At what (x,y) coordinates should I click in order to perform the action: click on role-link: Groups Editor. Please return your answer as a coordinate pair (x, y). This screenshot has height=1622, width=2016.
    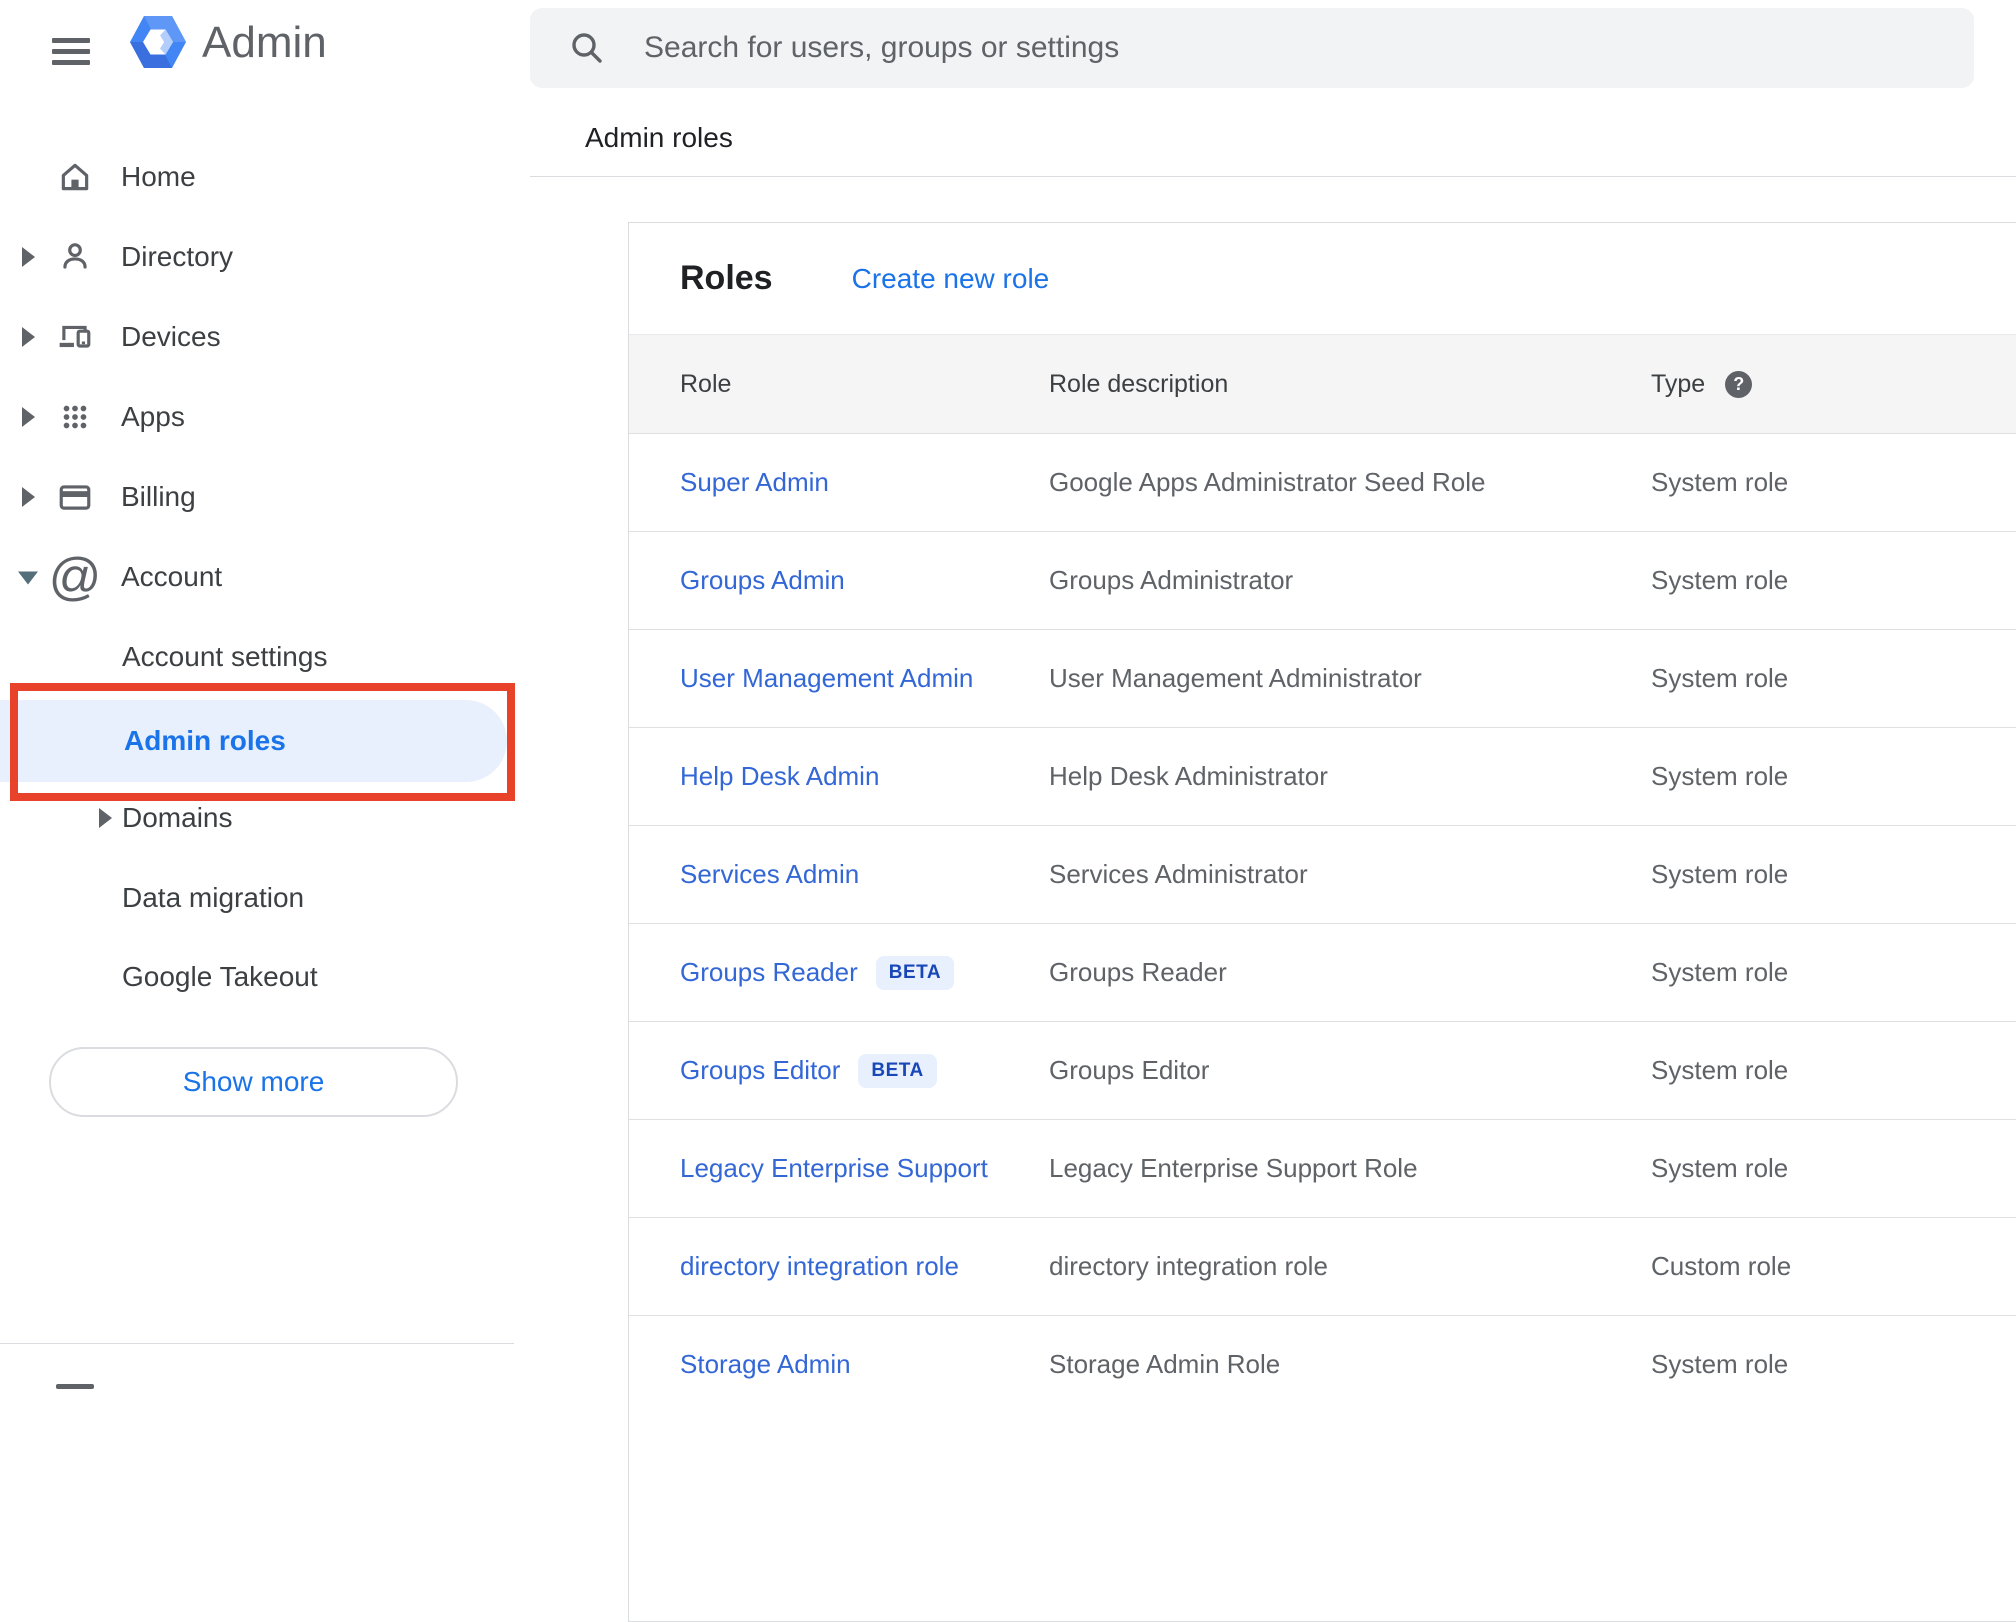
    Looking at the image, I should click on (760, 1070).